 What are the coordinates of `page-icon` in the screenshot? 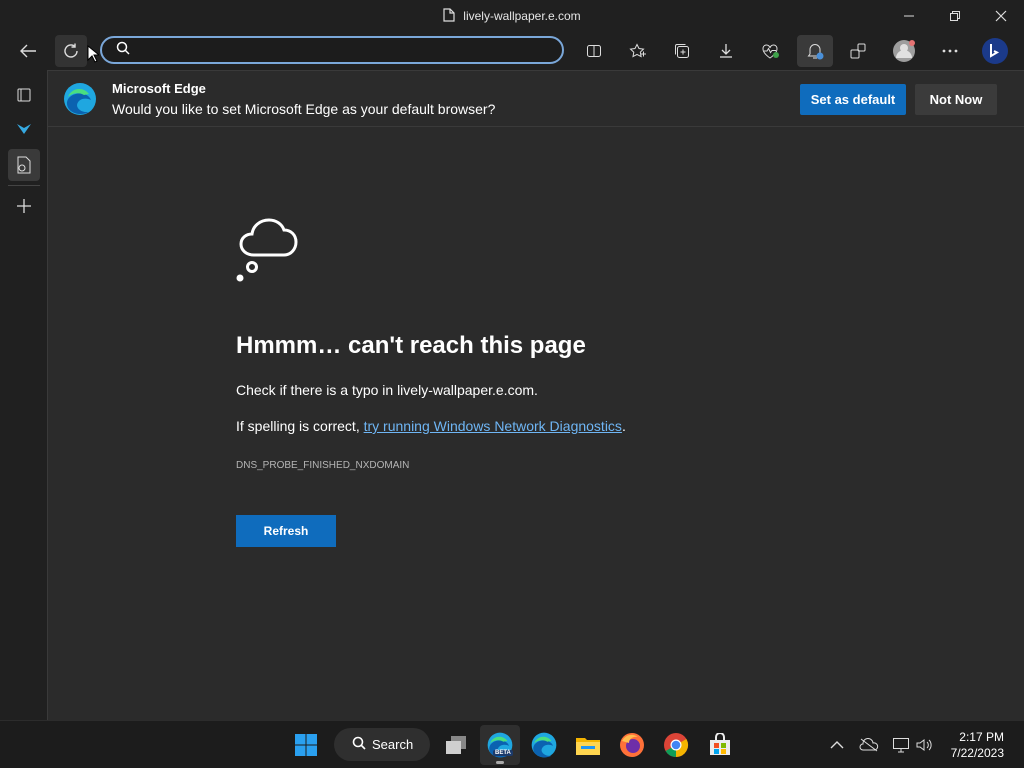 It's located at (449, 16).